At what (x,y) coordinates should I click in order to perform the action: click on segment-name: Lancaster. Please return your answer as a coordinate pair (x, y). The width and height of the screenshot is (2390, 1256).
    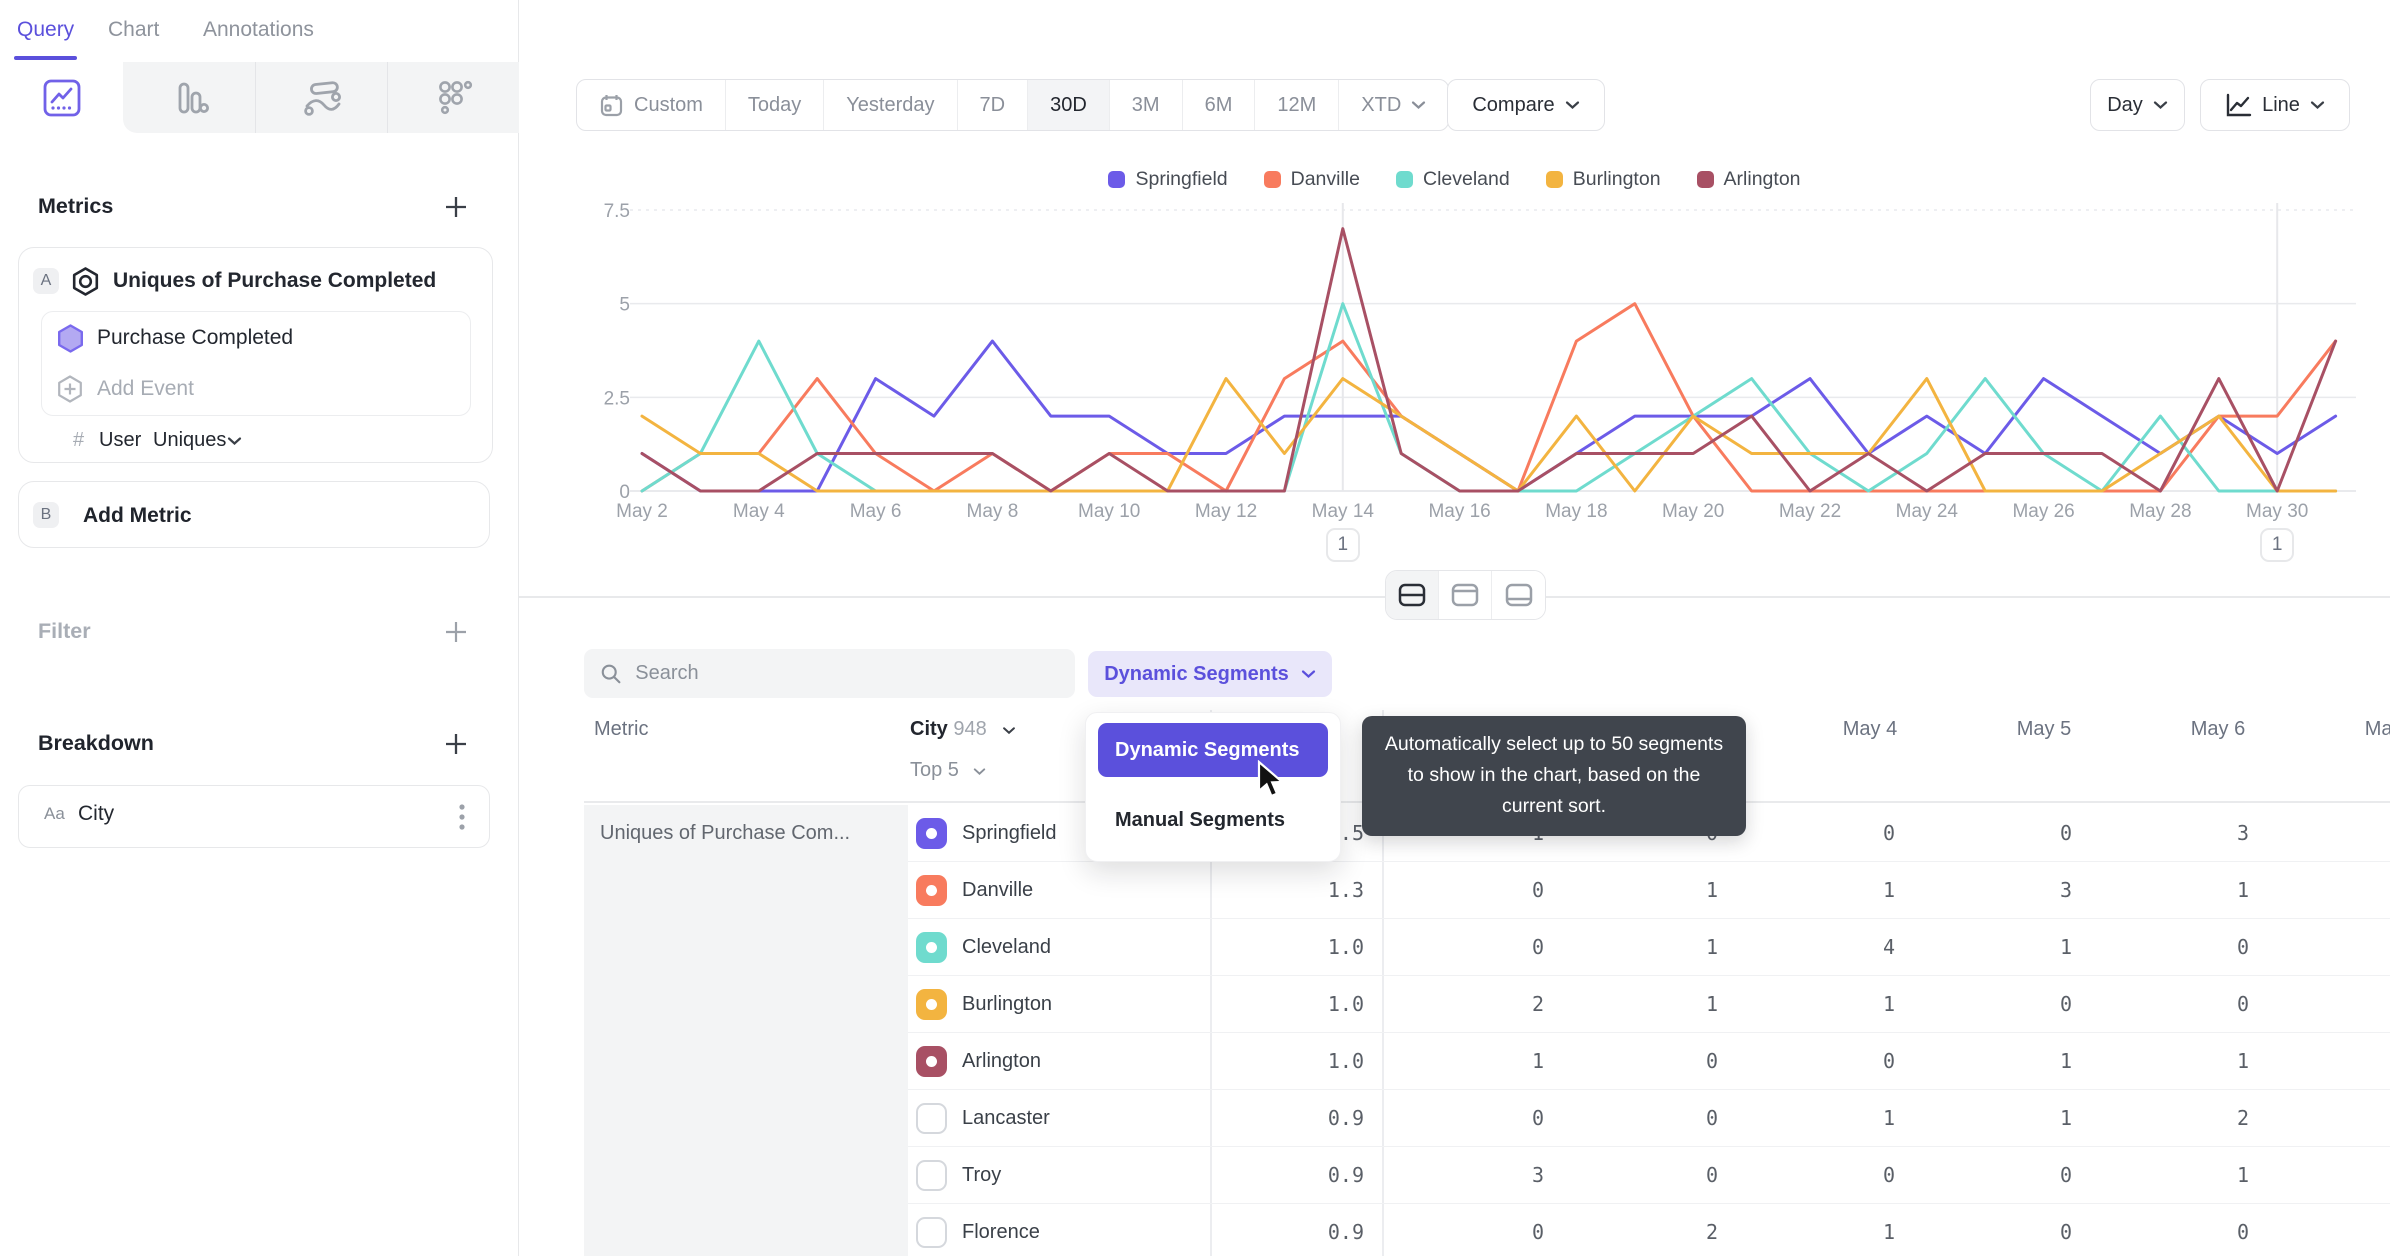
    Looking at the image, I should click on (1006, 1118).